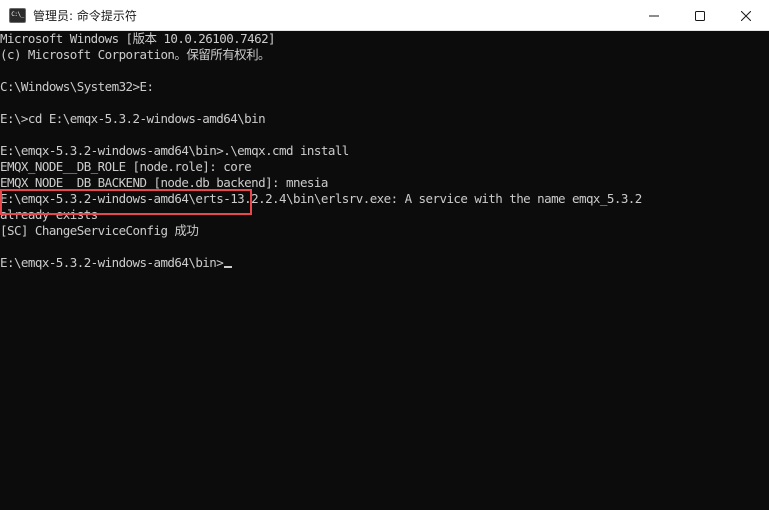 The width and height of the screenshot is (769, 510). I want to click on window-controls, so click(700, 15).